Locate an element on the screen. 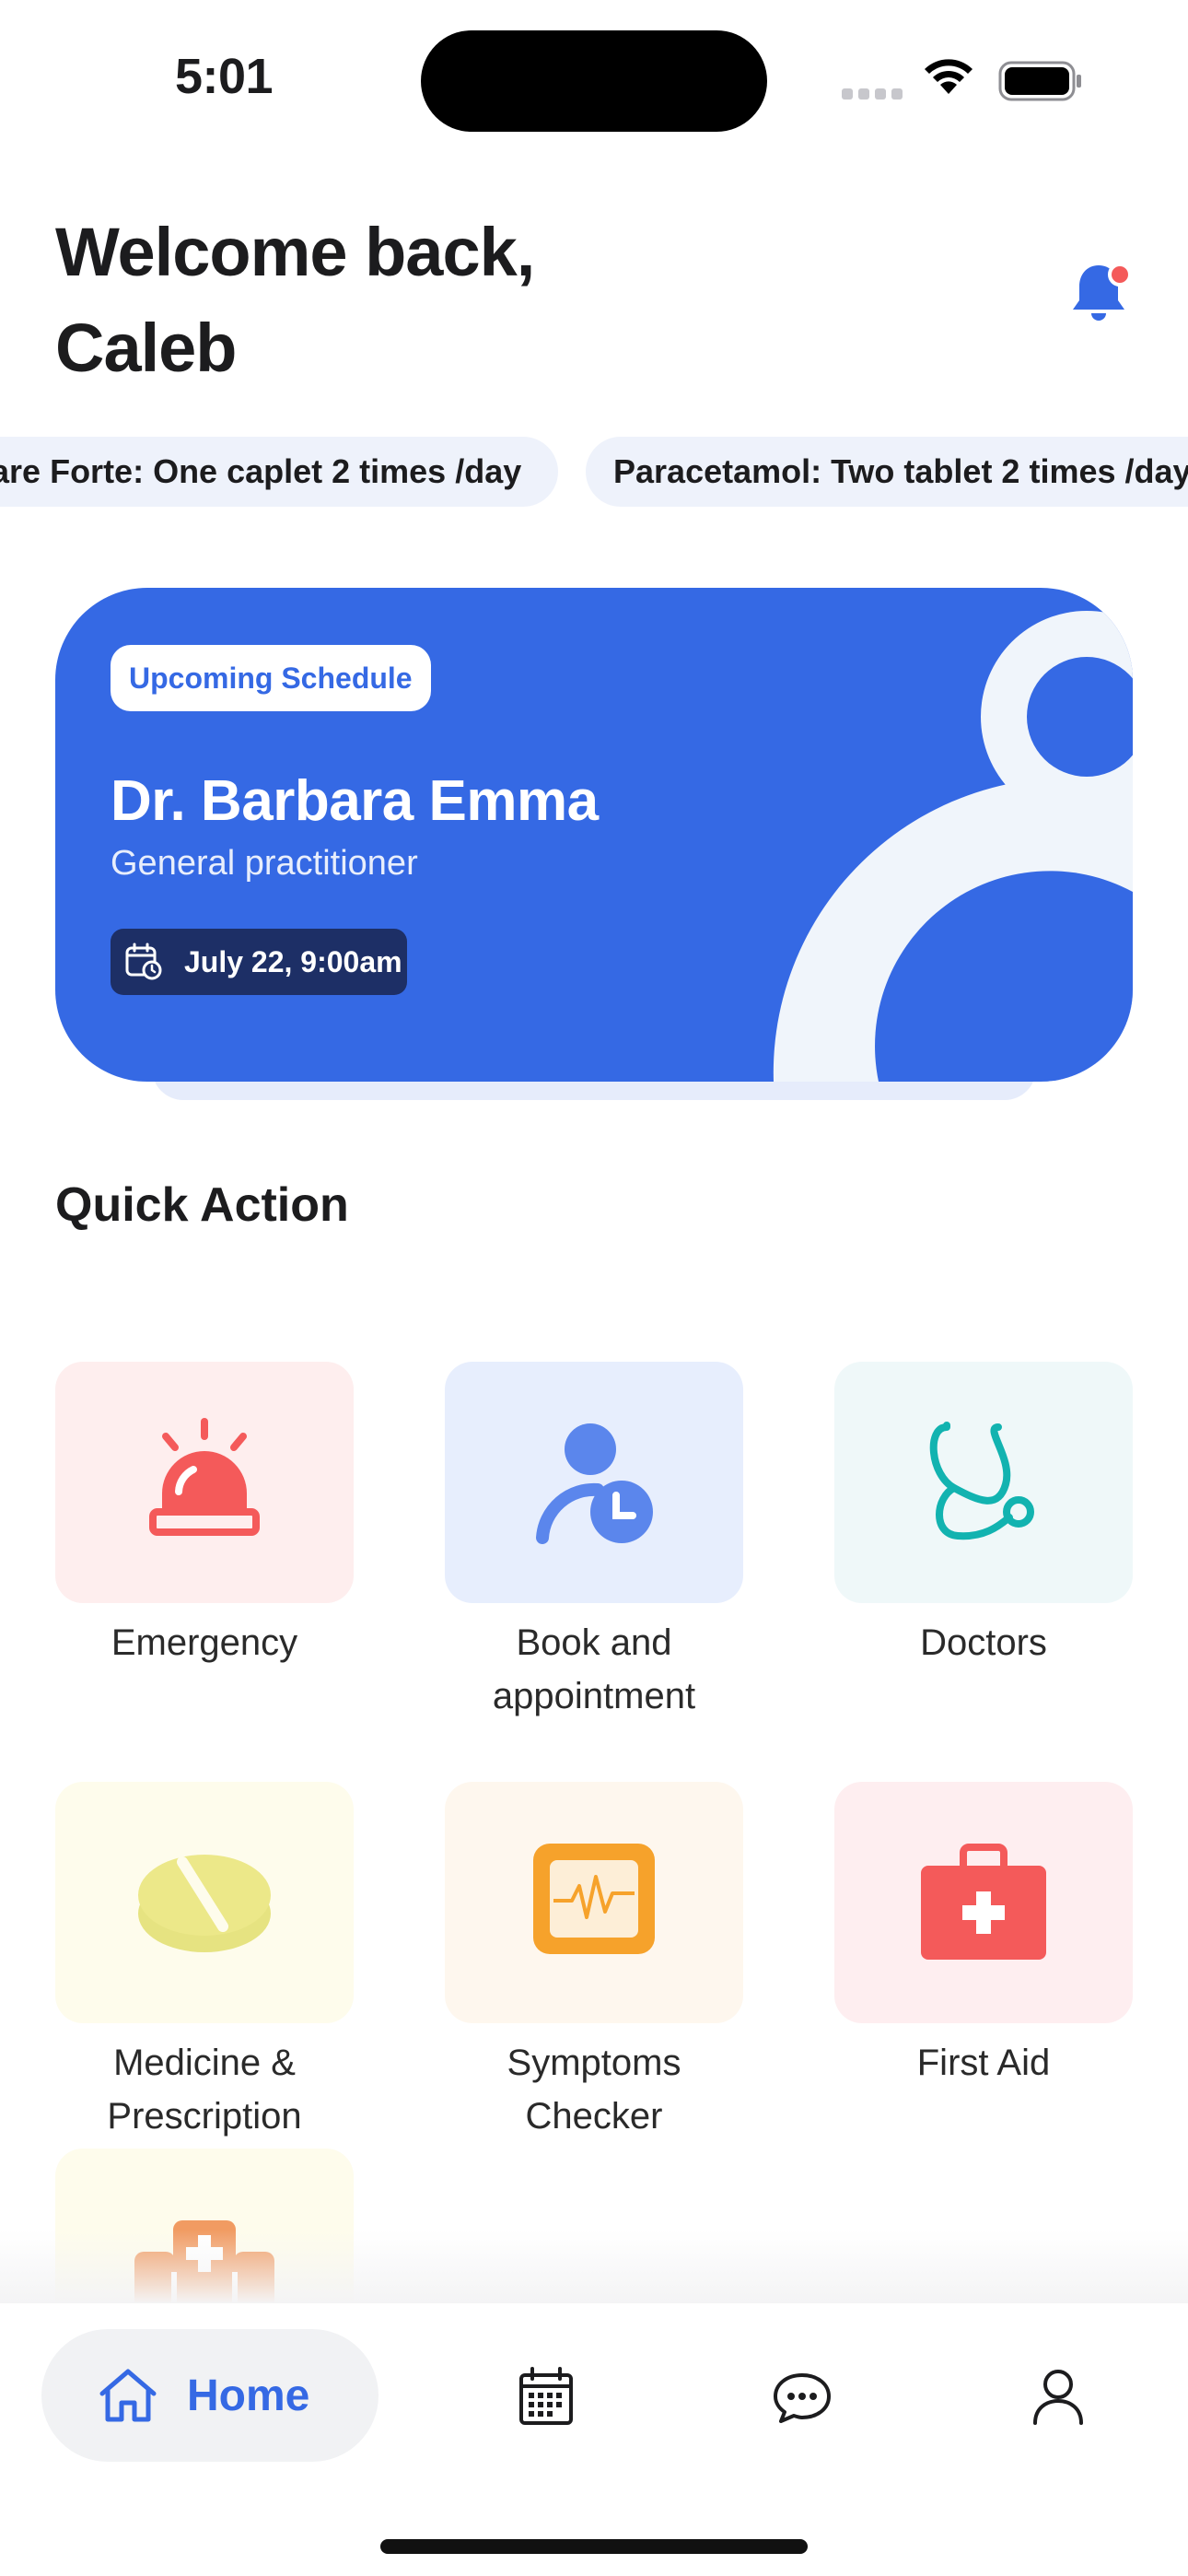  medication-chip: care Forte: One caplet 2 times /day is located at coordinates (279, 472).